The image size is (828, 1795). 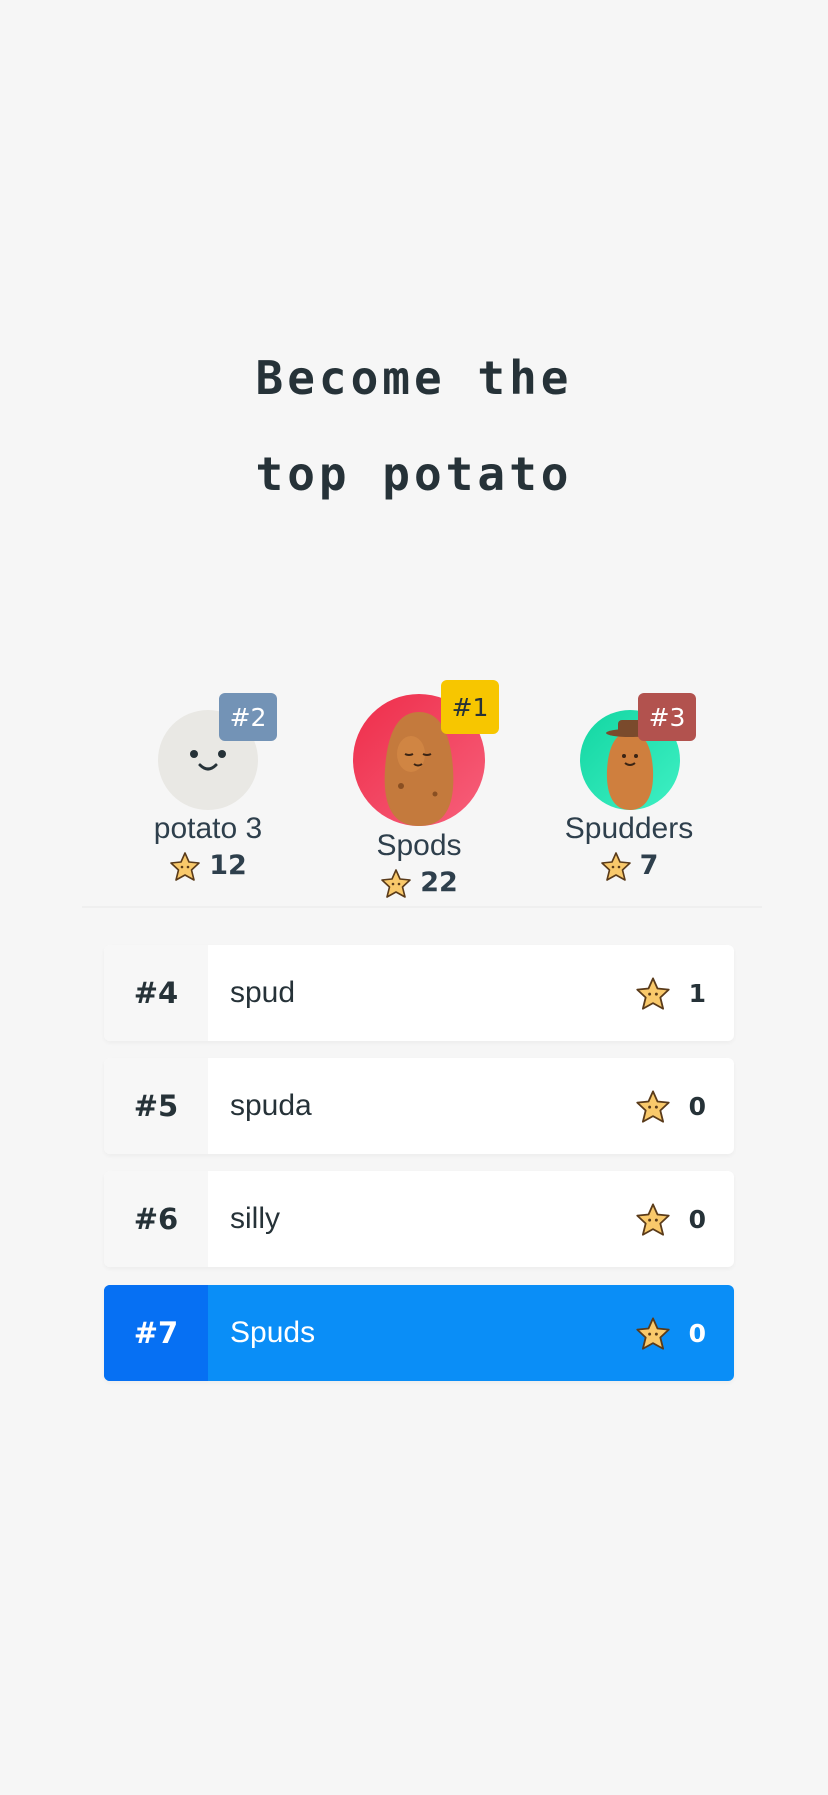 What do you see at coordinates (156, 1333) in the screenshot?
I see `row-rank: #7` at bounding box center [156, 1333].